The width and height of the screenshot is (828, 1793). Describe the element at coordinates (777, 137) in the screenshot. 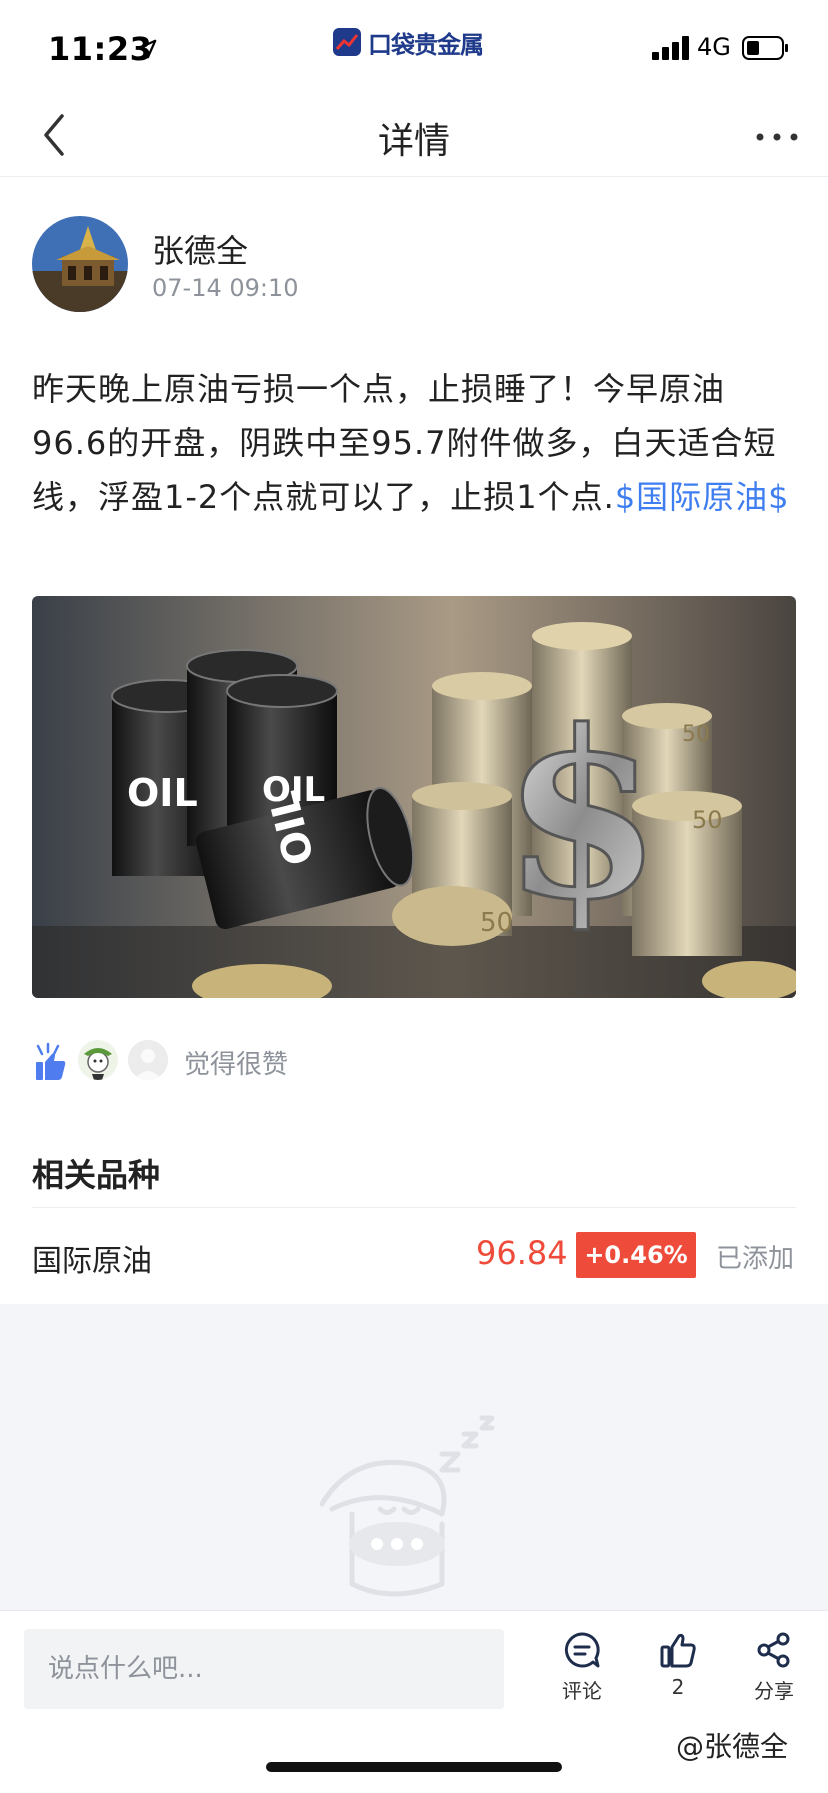

I see `more-dots-icon` at that location.